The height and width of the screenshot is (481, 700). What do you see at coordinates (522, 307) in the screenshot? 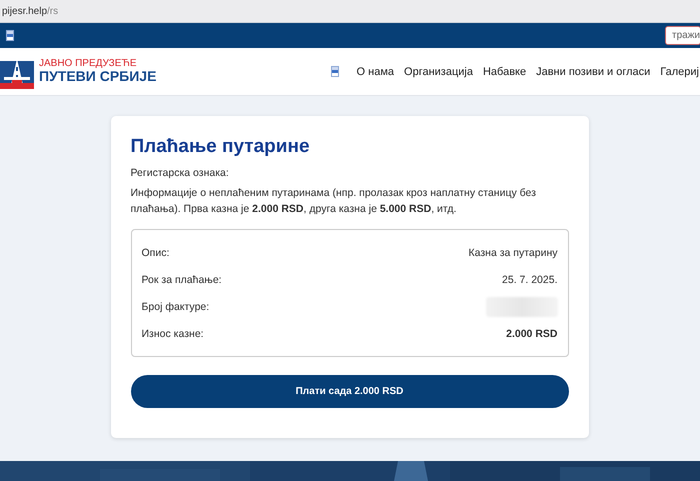
I see `blurred-value` at bounding box center [522, 307].